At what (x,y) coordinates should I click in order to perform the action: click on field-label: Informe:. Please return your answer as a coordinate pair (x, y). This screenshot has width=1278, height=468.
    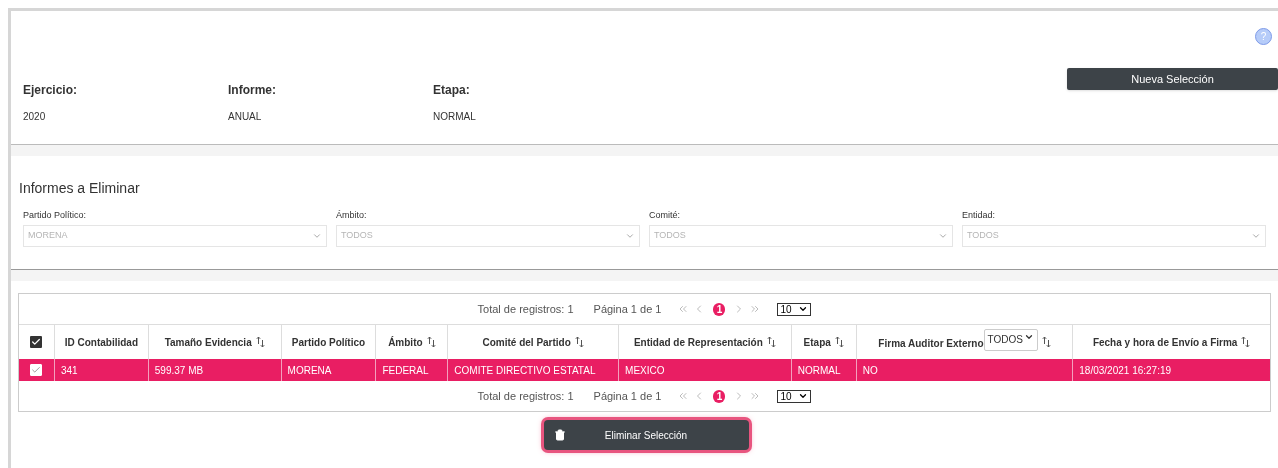
    Looking at the image, I should click on (252, 90).